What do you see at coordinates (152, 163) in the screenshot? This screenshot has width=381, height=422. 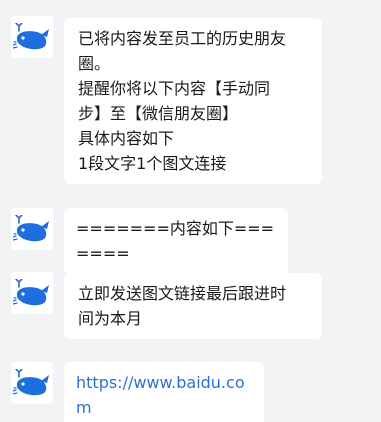 I see `message-line: 1段文字1个图文连接` at bounding box center [152, 163].